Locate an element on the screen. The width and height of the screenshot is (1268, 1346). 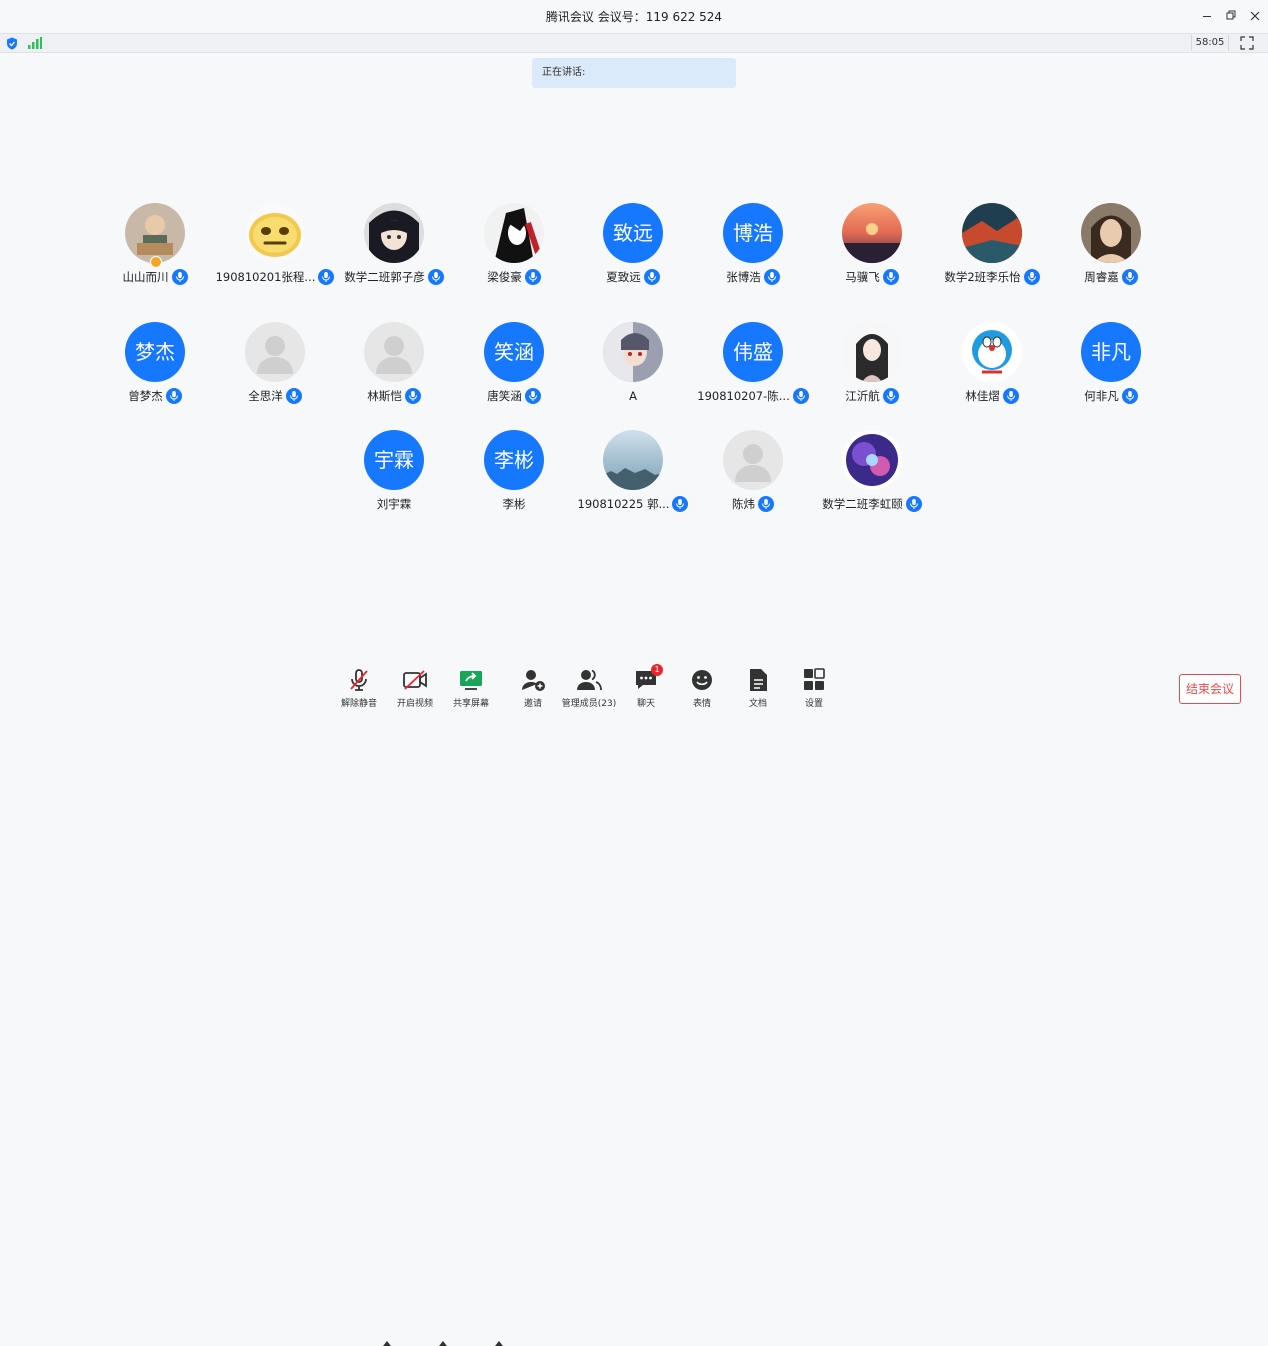
participant-name-row: 张博浩 is located at coordinates (753, 278).